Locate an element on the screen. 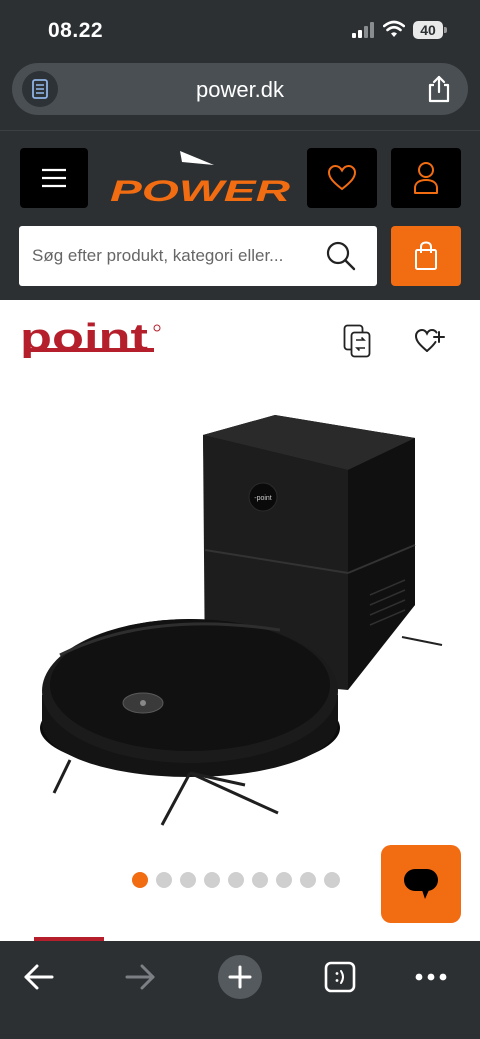 The height and width of the screenshot is (1039, 480). heart-icon is located at coordinates (342, 177).